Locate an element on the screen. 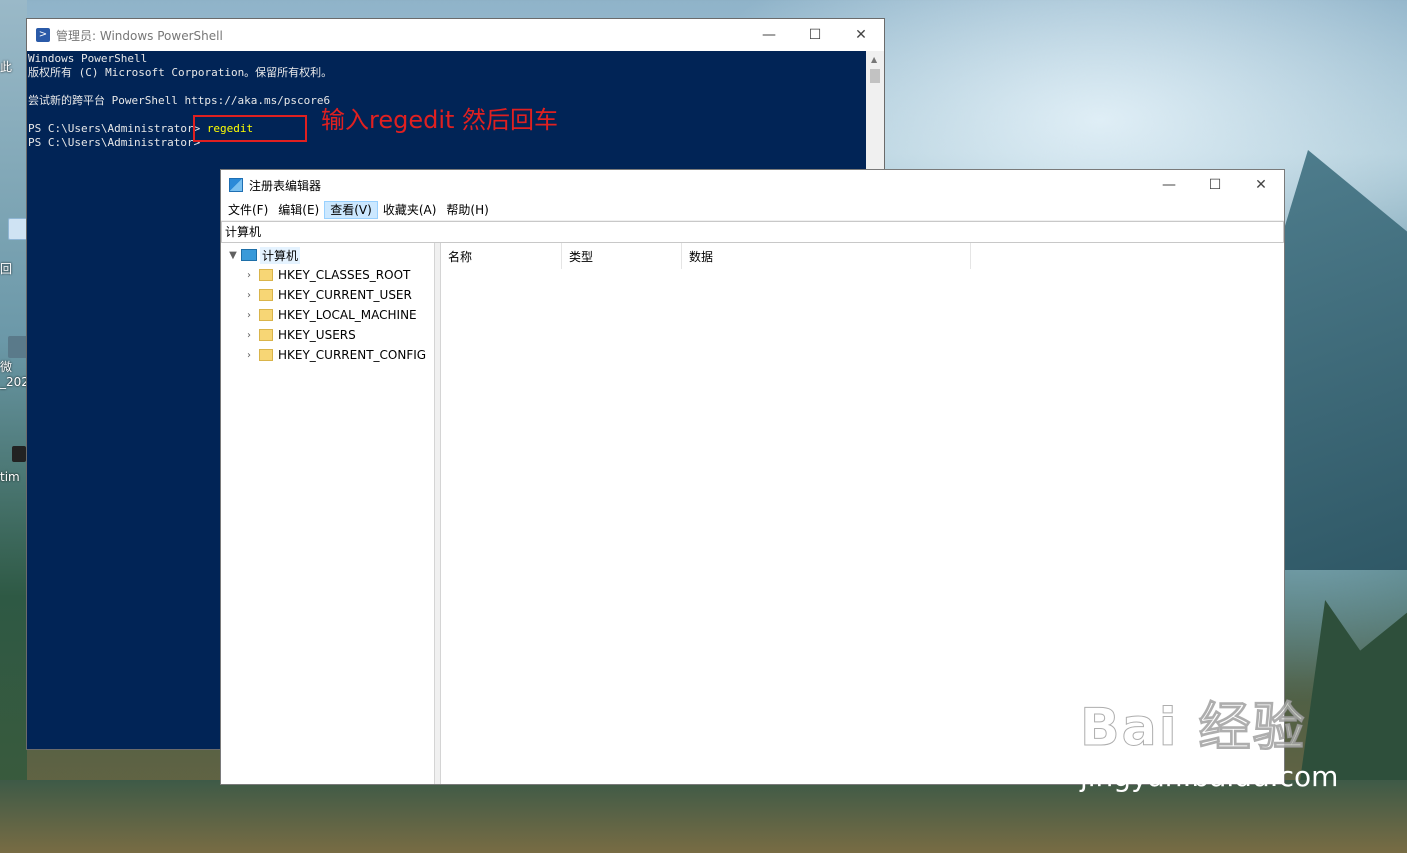 The height and width of the screenshot is (853, 1407). annotation-text: 输入regedit 然后回车 is located at coordinates (440, 120).